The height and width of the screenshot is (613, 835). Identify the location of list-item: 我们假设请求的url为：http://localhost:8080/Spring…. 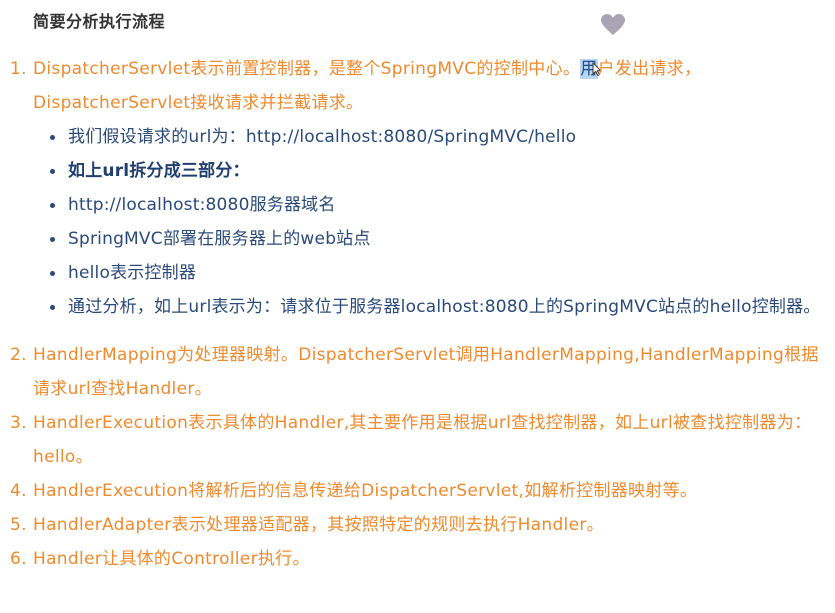
(427, 137).